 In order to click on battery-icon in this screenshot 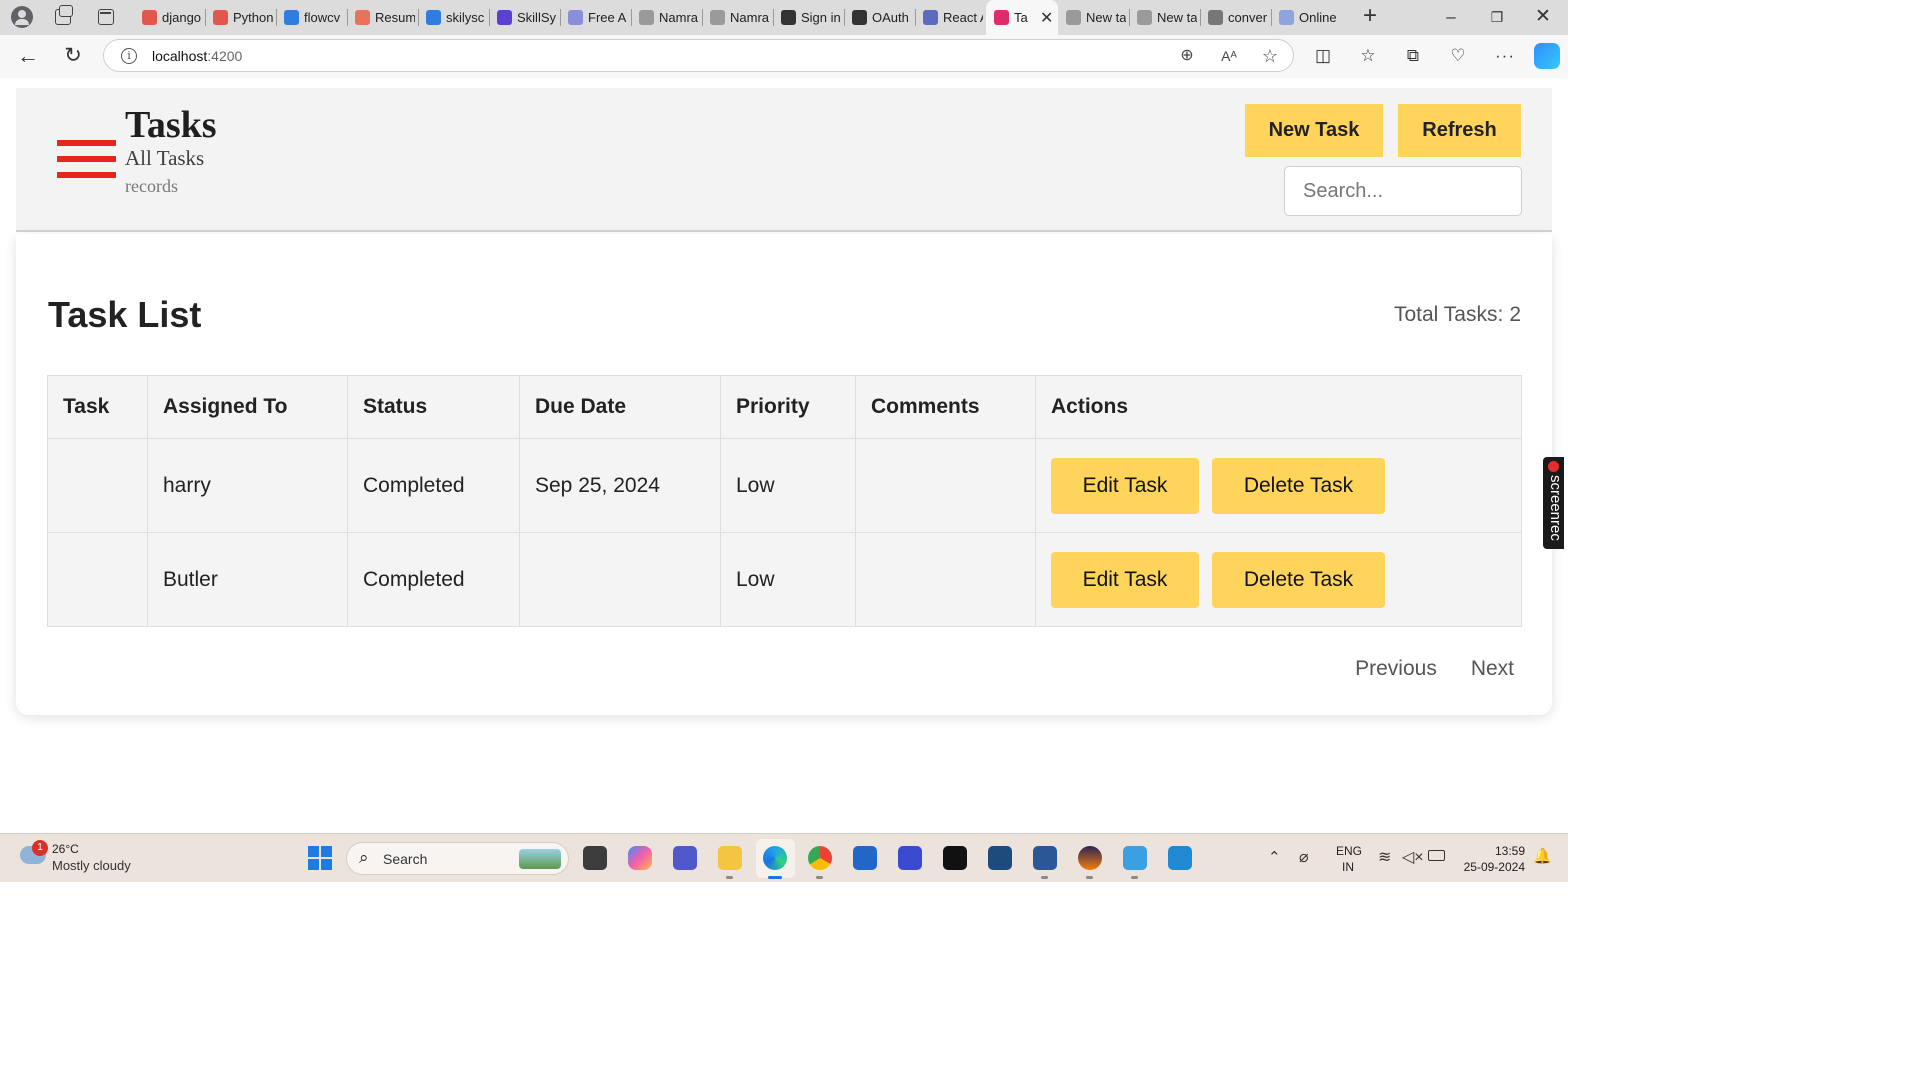, I will do `click(1436, 855)`.